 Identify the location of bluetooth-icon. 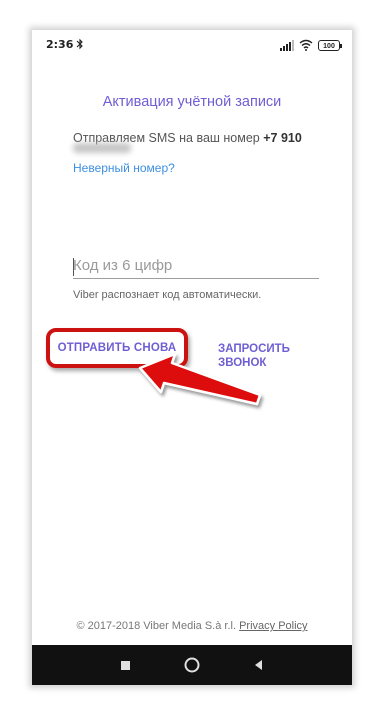
(79, 44).